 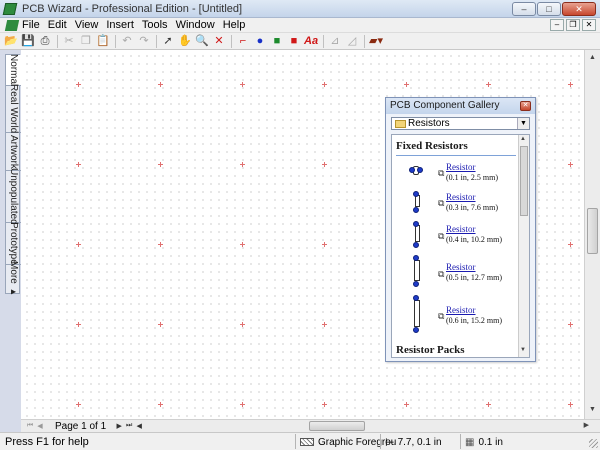 I want to click on menu-insert: Insert, so click(x=120, y=25).